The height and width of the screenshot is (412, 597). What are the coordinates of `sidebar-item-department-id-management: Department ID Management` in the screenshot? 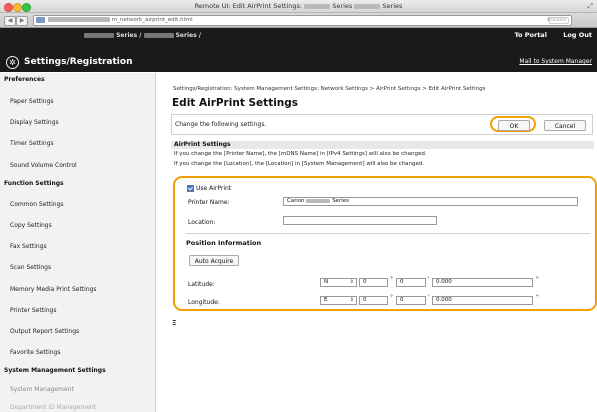 It's located at (53, 407).